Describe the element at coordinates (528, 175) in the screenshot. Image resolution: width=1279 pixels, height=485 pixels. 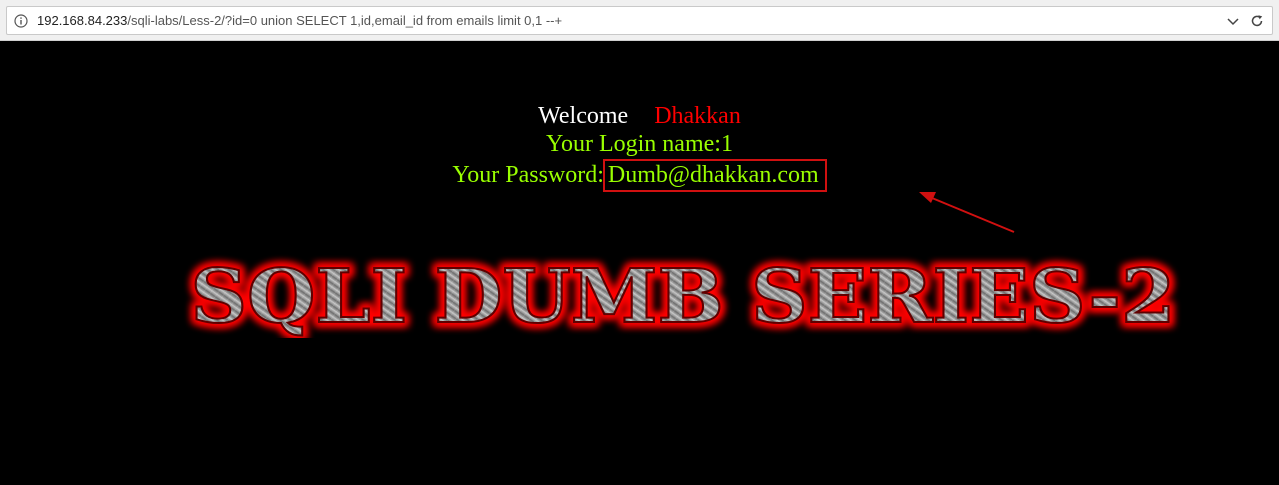
I see `password-label: Your Password:` at that location.